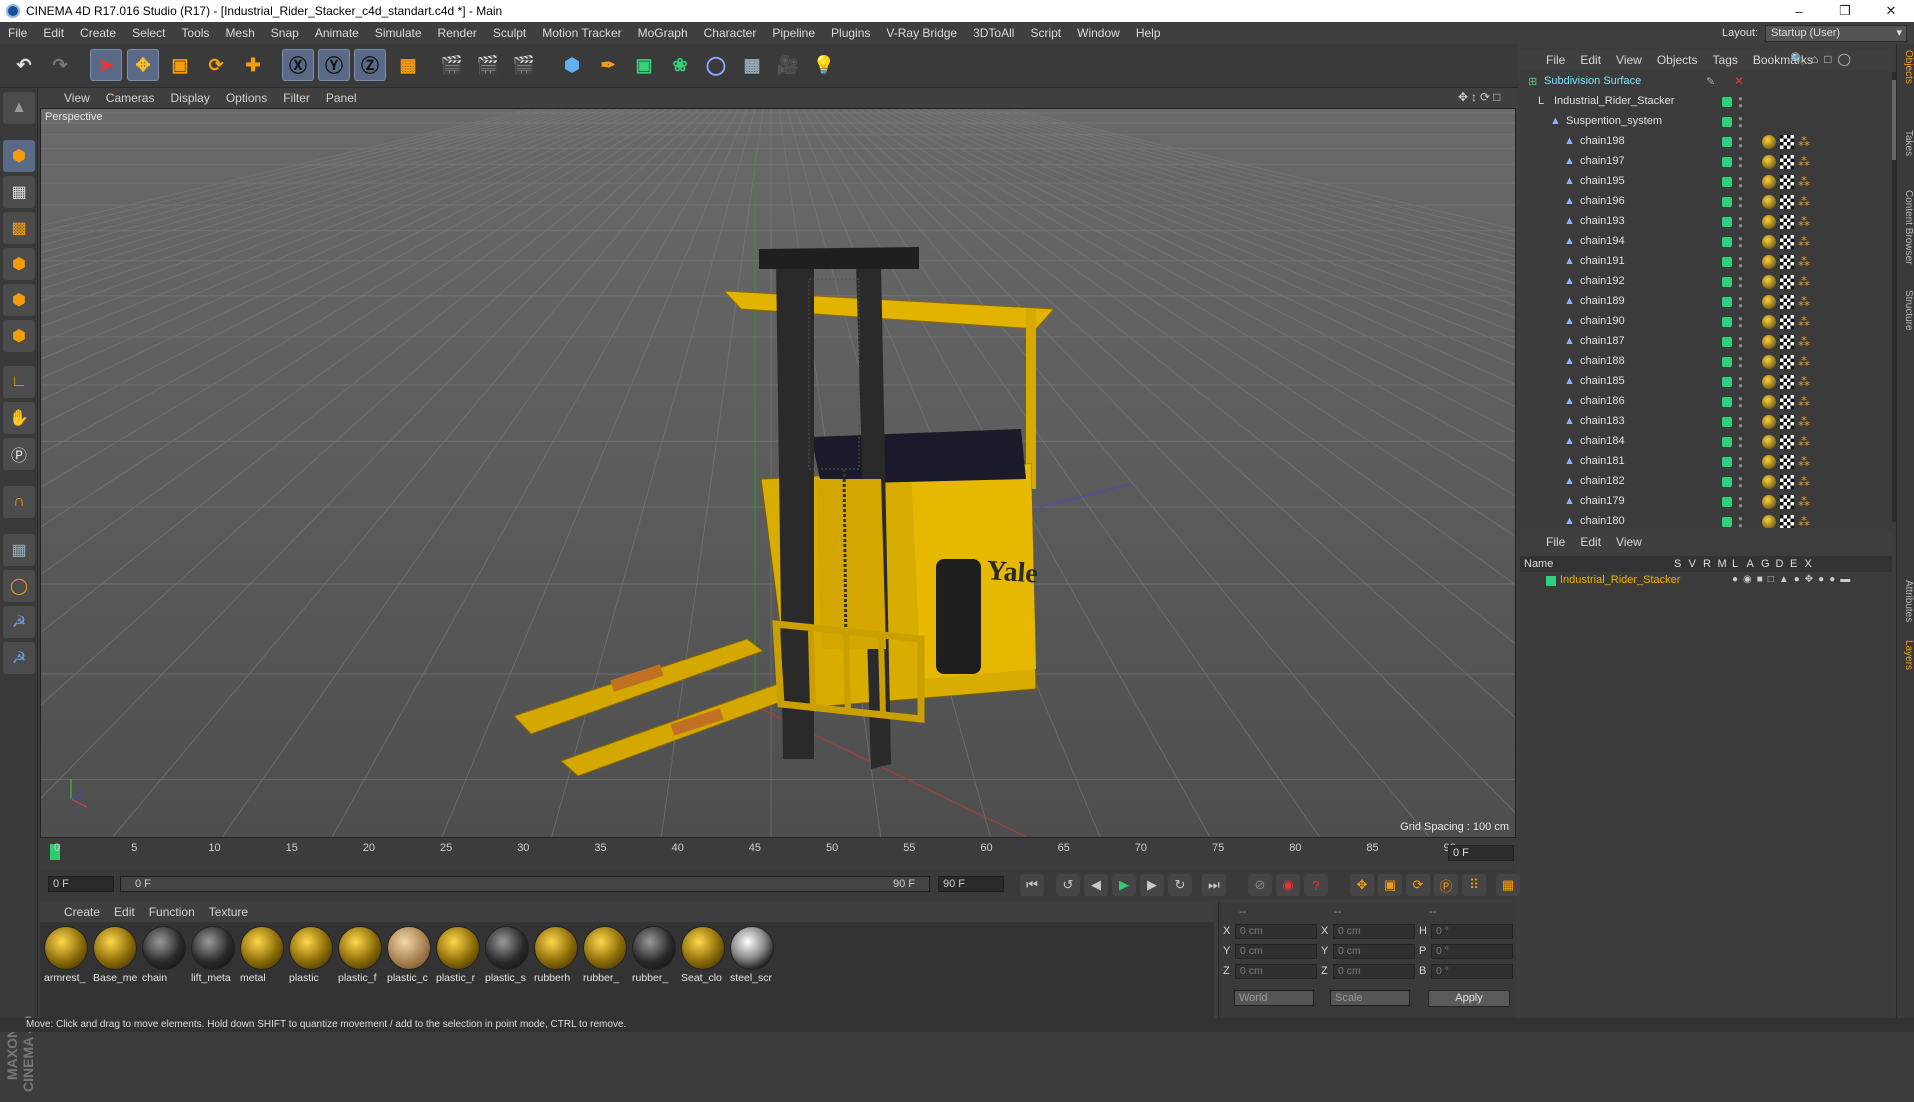 Image resolution: width=1914 pixels, height=1102 pixels. What do you see at coordinates (124, 912) in the screenshot?
I see `material-menu-edit: Edit` at bounding box center [124, 912].